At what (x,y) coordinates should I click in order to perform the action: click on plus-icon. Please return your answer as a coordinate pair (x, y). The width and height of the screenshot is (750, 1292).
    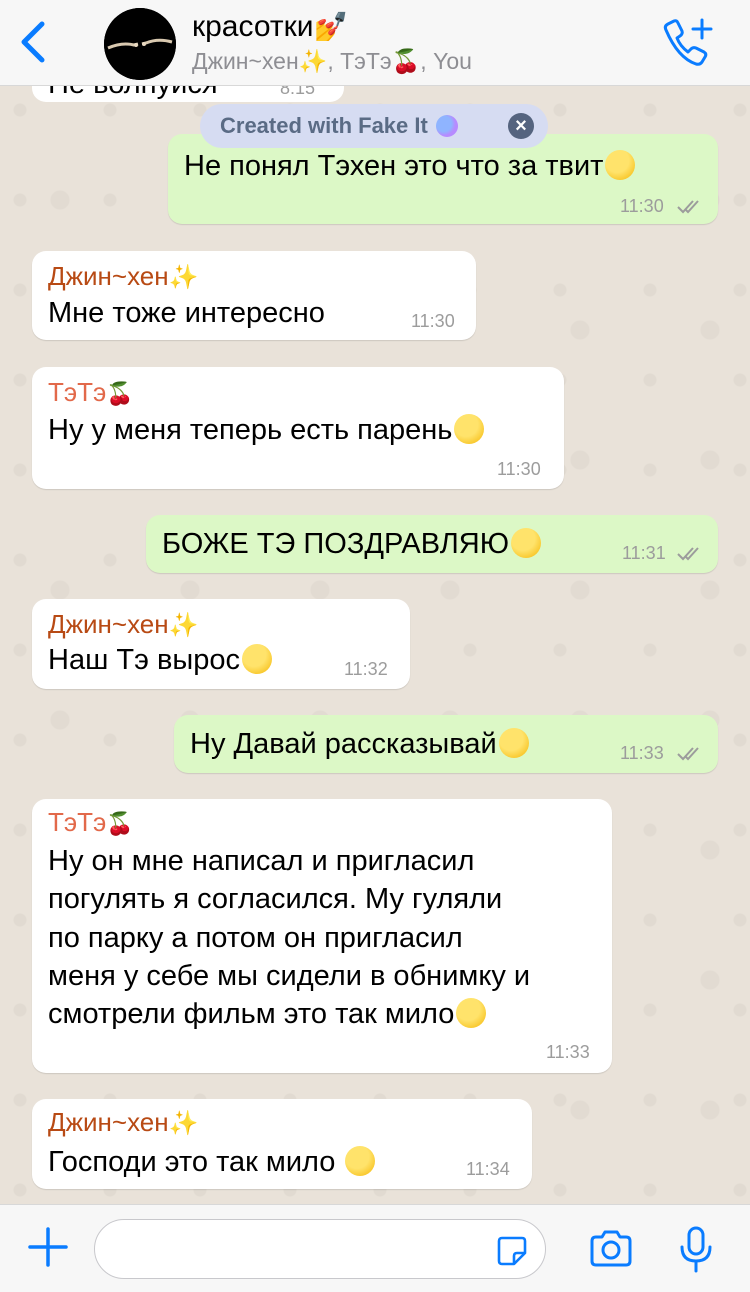
    Looking at the image, I should click on (48, 1247).